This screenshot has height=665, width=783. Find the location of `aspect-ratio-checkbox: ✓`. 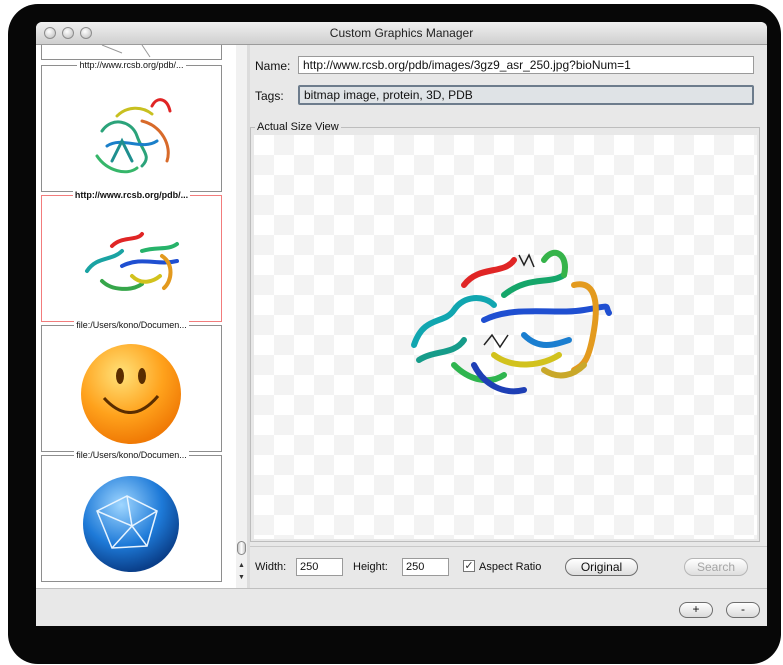

aspect-ratio-checkbox: ✓ is located at coordinates (469, 566).